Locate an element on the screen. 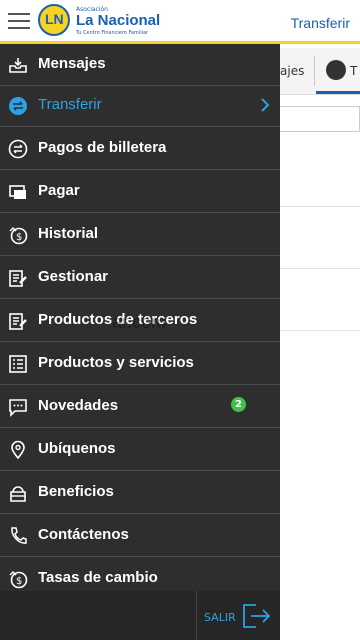  logo-mark: LN is located at coordinates (54, 20).